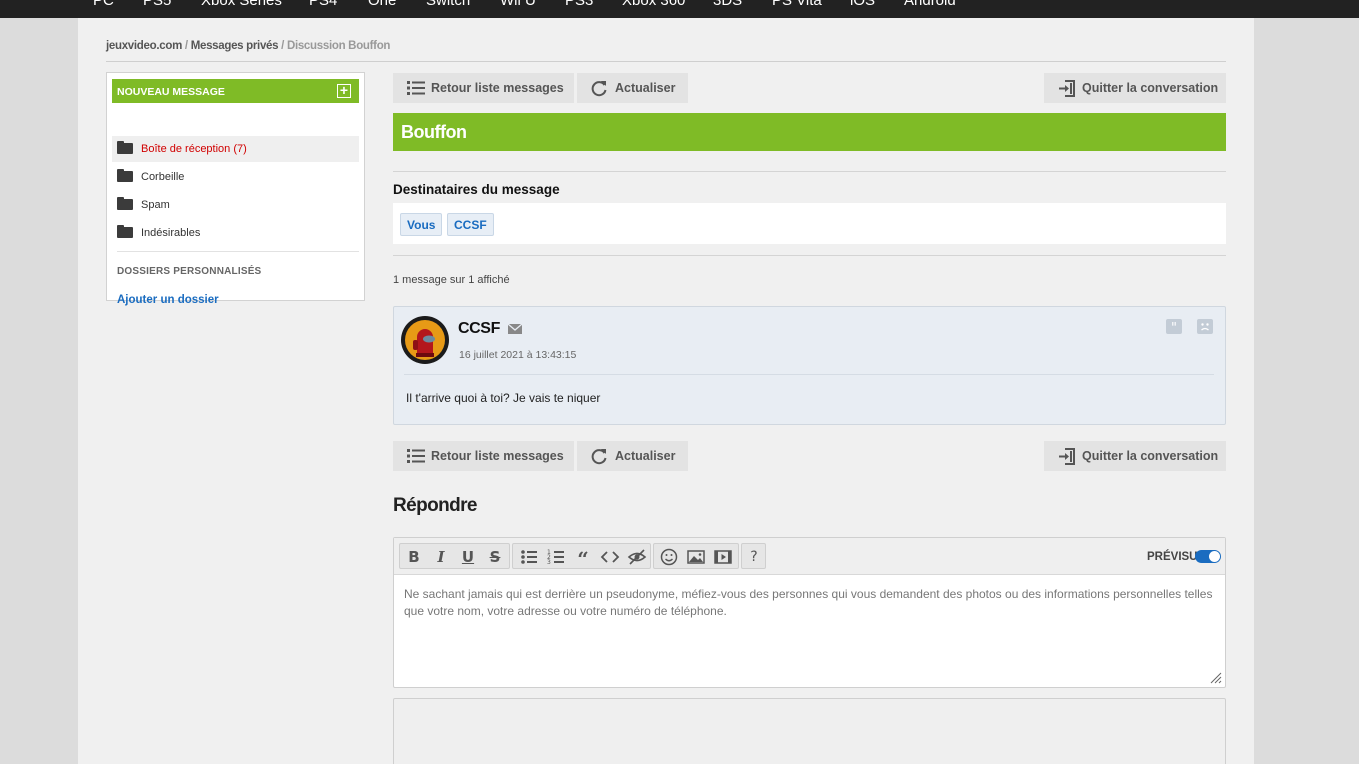 The image size is (1359, 764). What do you see at coordinates (518, 355) in the screenshot?
I see `message-date: 16 juillet 2021 à 13:43:15` at bounding box center [518, 355].